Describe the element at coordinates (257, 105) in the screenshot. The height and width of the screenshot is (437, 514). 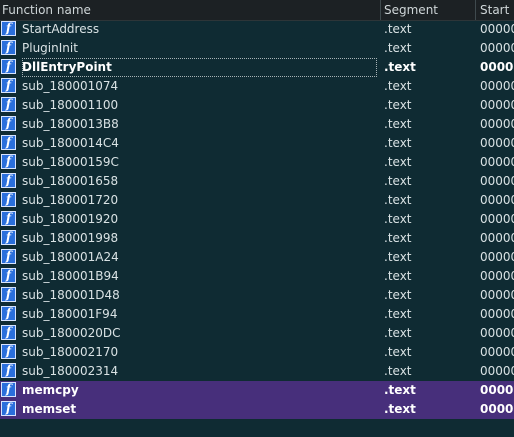
I see `function-row: f sub_180001100 .text 00000` at that location.